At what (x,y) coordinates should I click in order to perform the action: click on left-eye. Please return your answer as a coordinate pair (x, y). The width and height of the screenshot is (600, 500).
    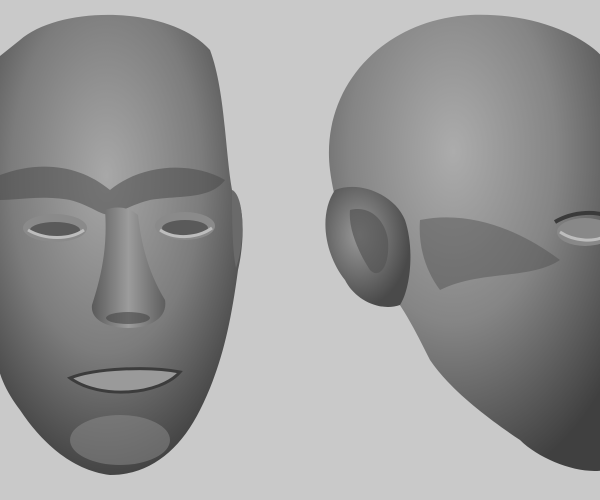
    Looking at the image, I should click on (55, 228).